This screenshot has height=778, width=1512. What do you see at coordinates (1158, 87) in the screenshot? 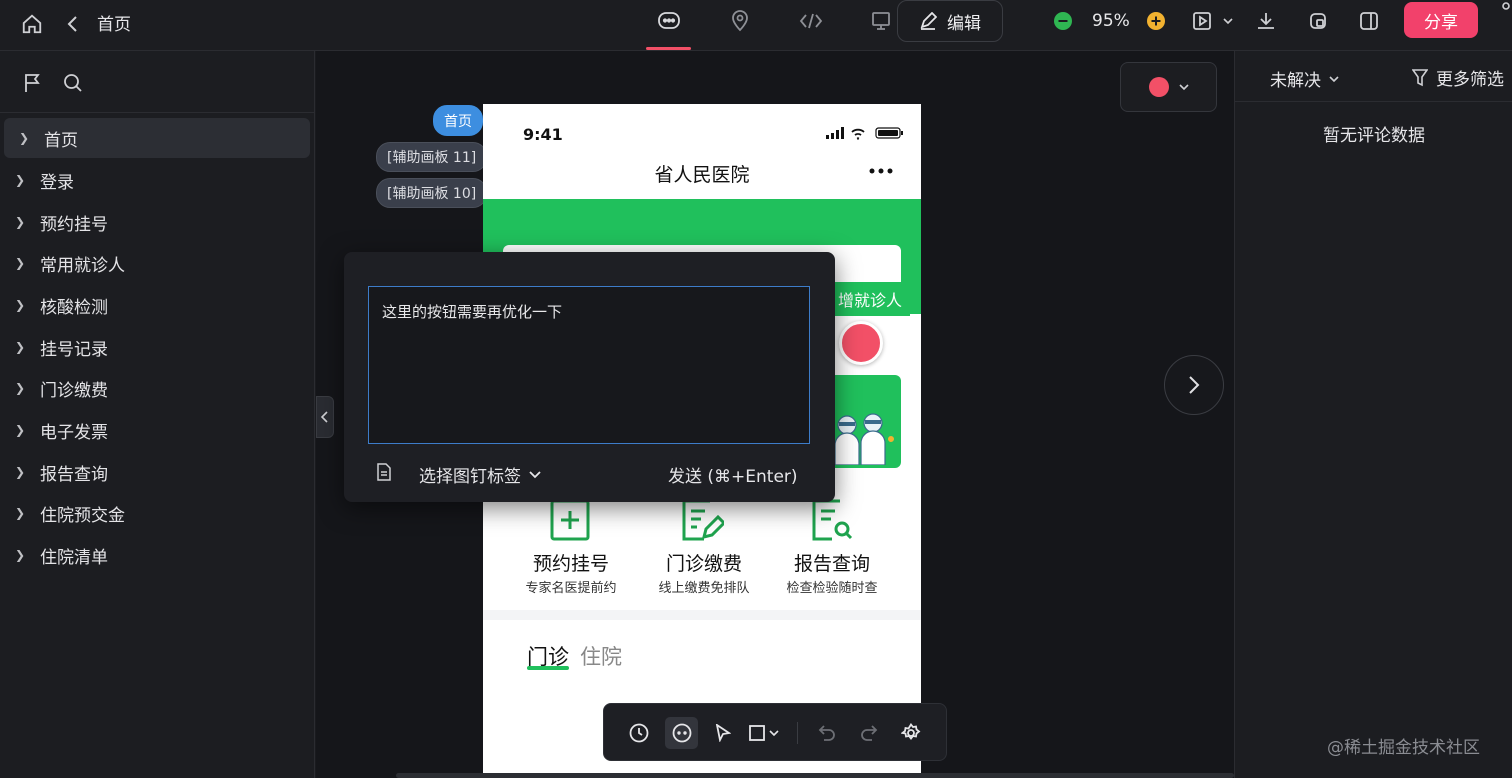
I see `color-swatch` at bounding box center [1158, 87].